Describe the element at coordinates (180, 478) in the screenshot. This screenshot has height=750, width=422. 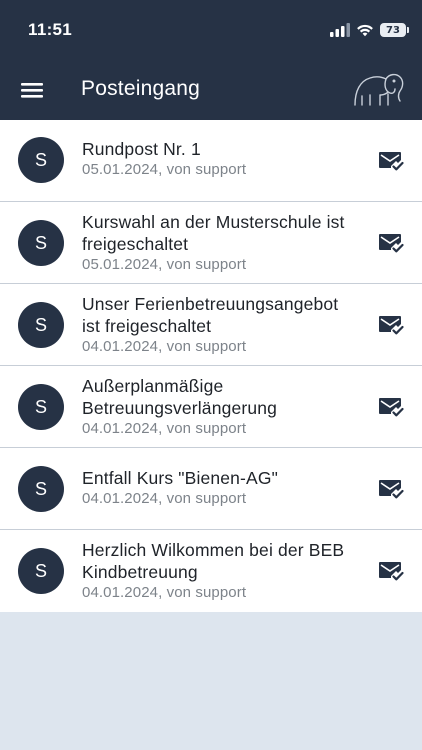
I see `message-subject: Entfall Kurs "Bienen-AG"` at that location.